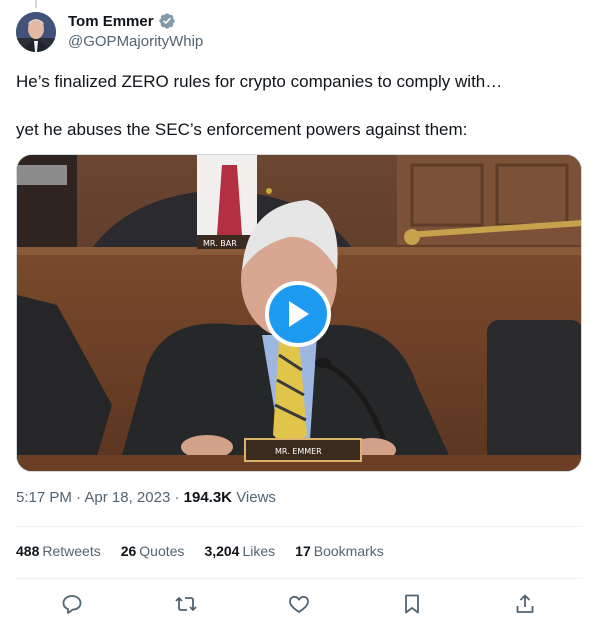 Image resolution: width=598 pixels, height=628 pixels. I want to click on reply-icon, so click(72, 604).